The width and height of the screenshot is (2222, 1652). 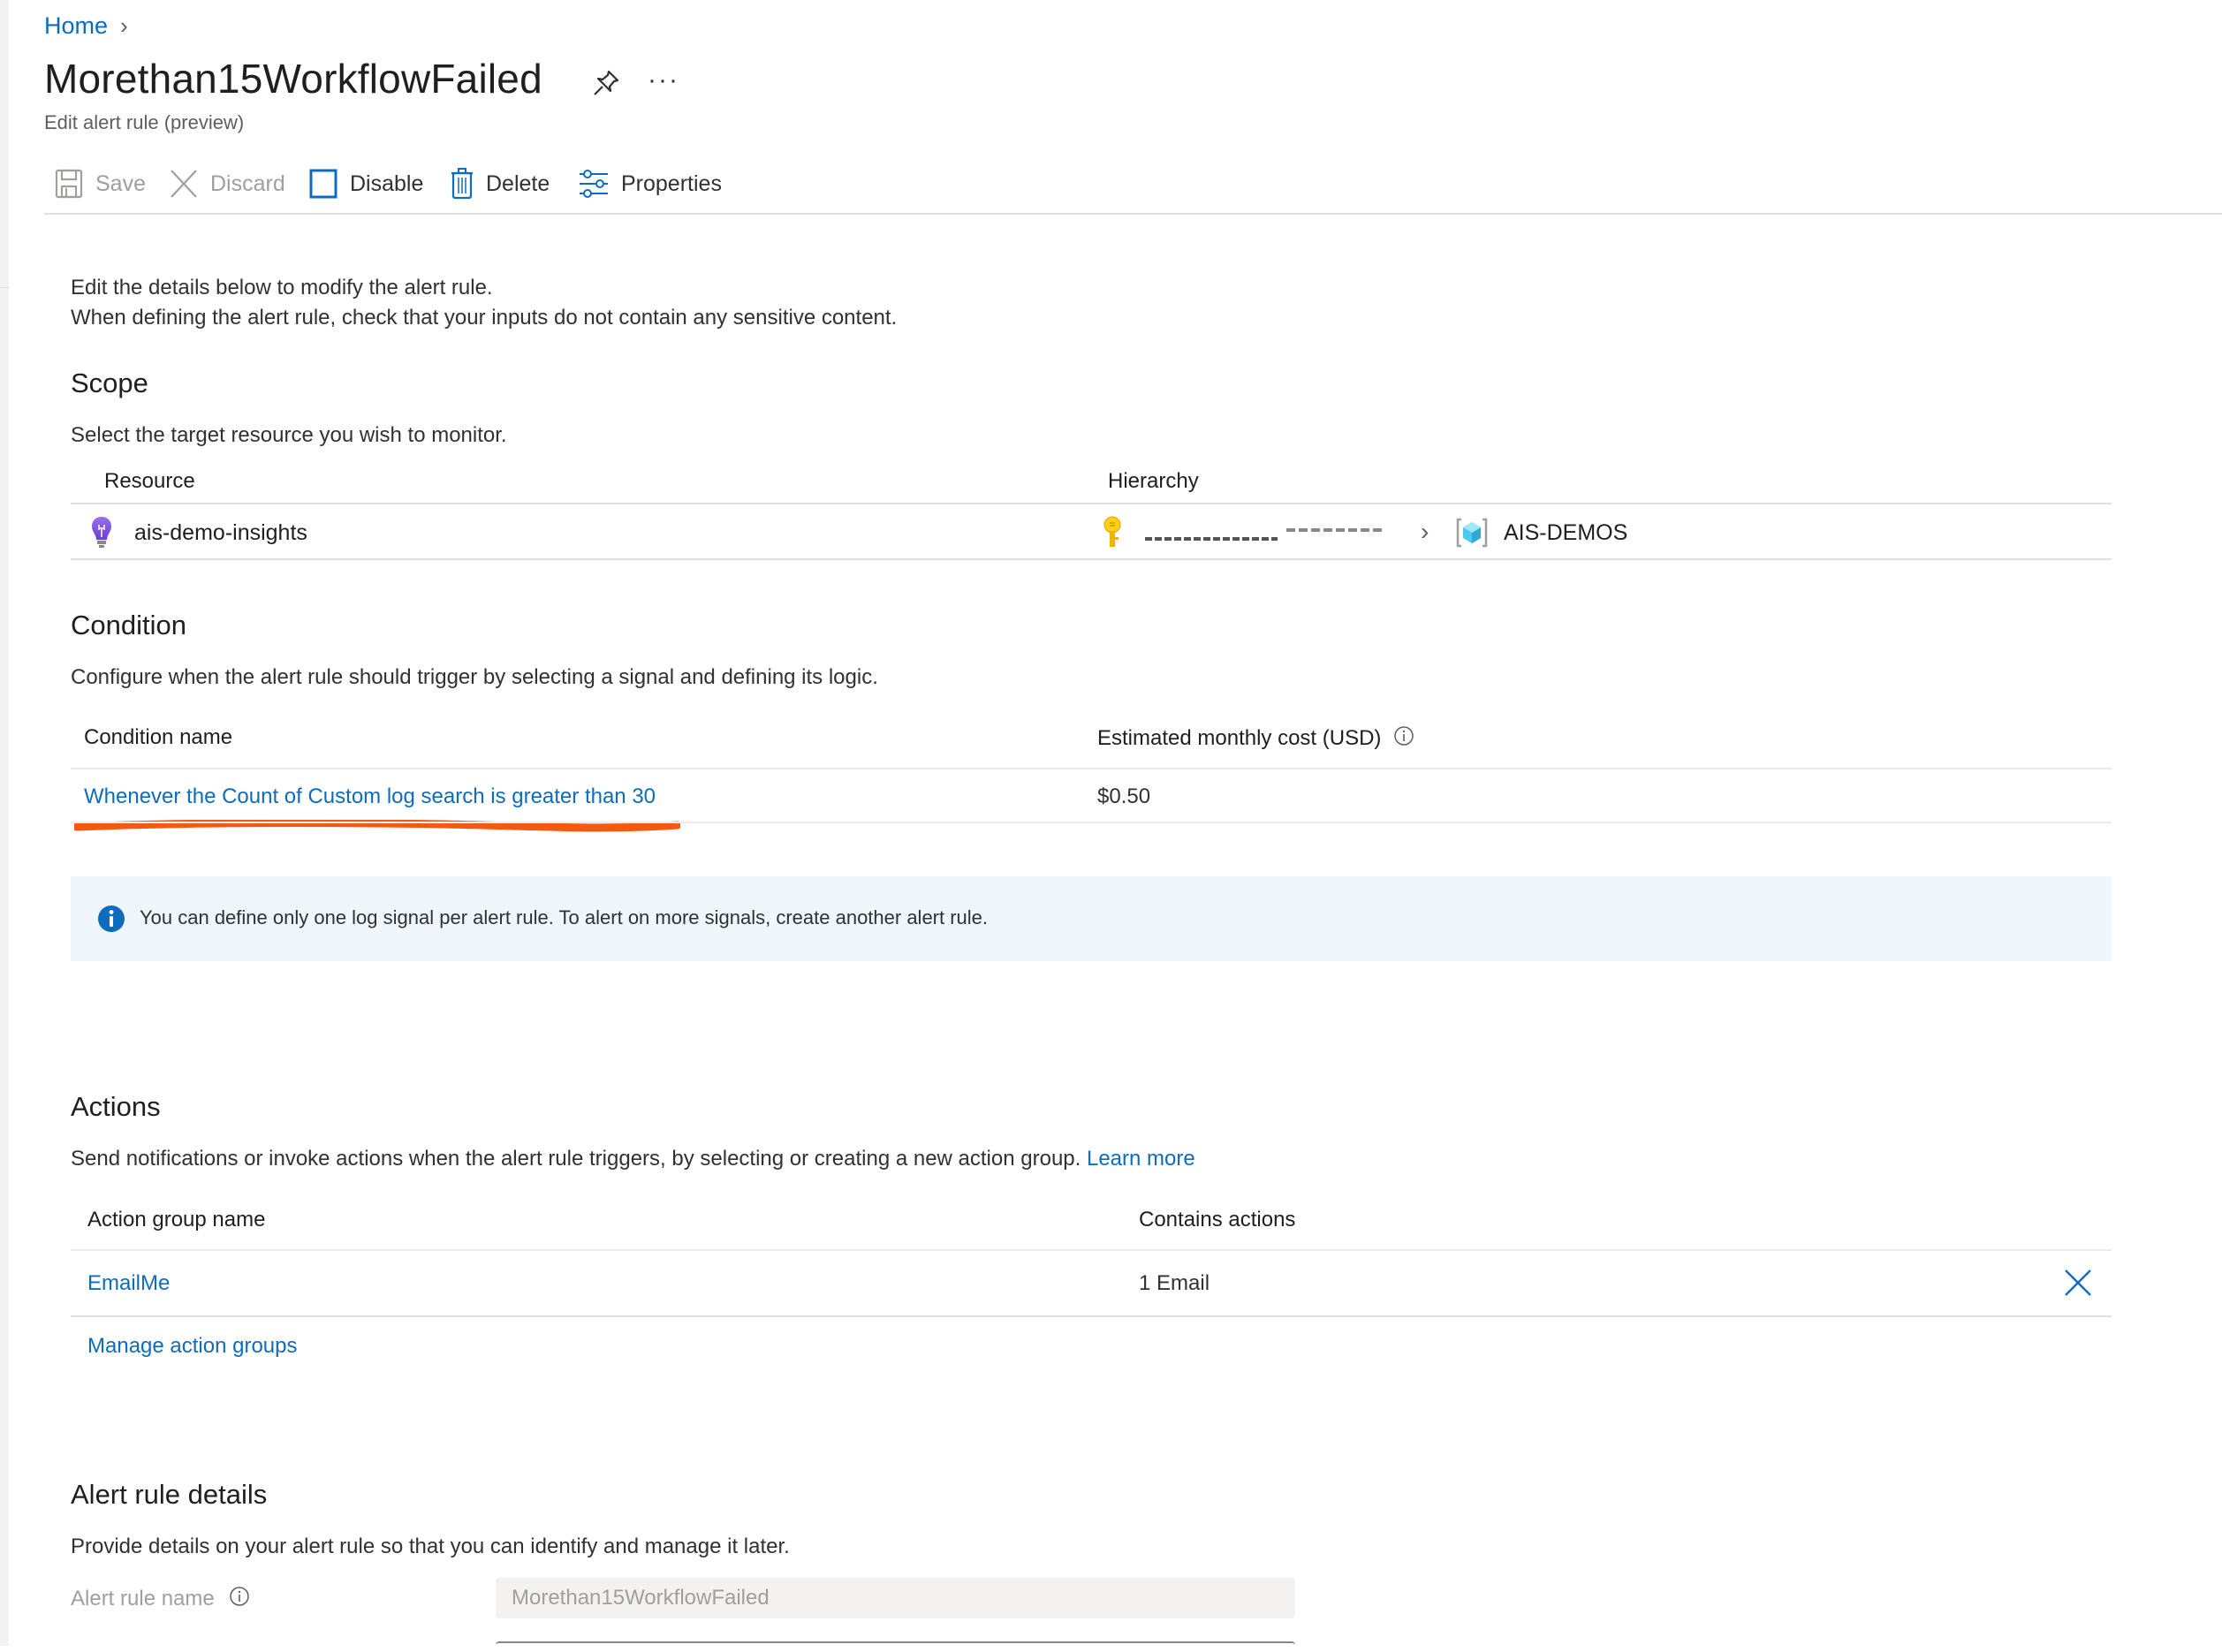 I want to click on alert-rule-name-input: Morethan15WorkflowFailed, so click(x=895, y=1598).